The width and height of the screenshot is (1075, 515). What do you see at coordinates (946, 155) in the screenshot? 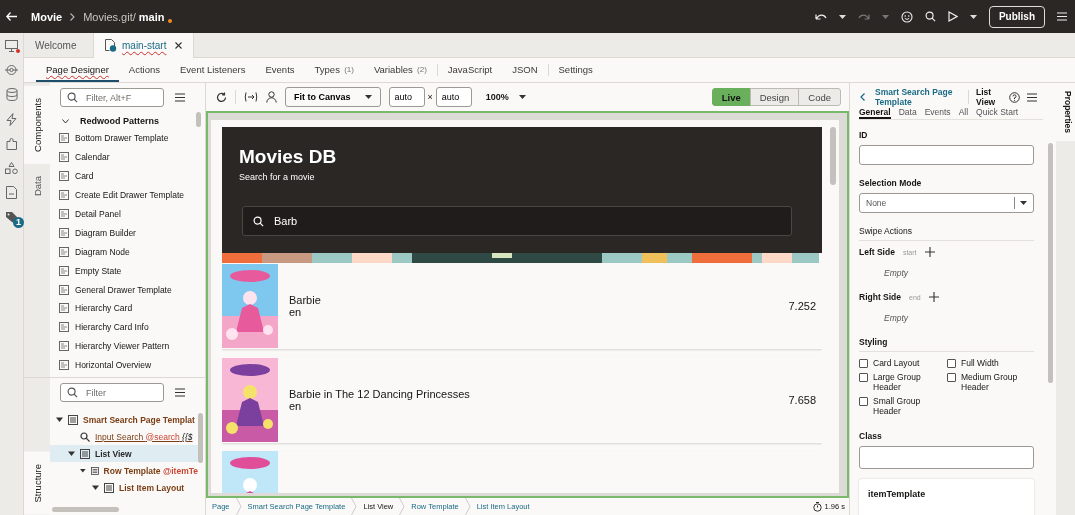
I see `id-field` at bounding box center [946, 155].